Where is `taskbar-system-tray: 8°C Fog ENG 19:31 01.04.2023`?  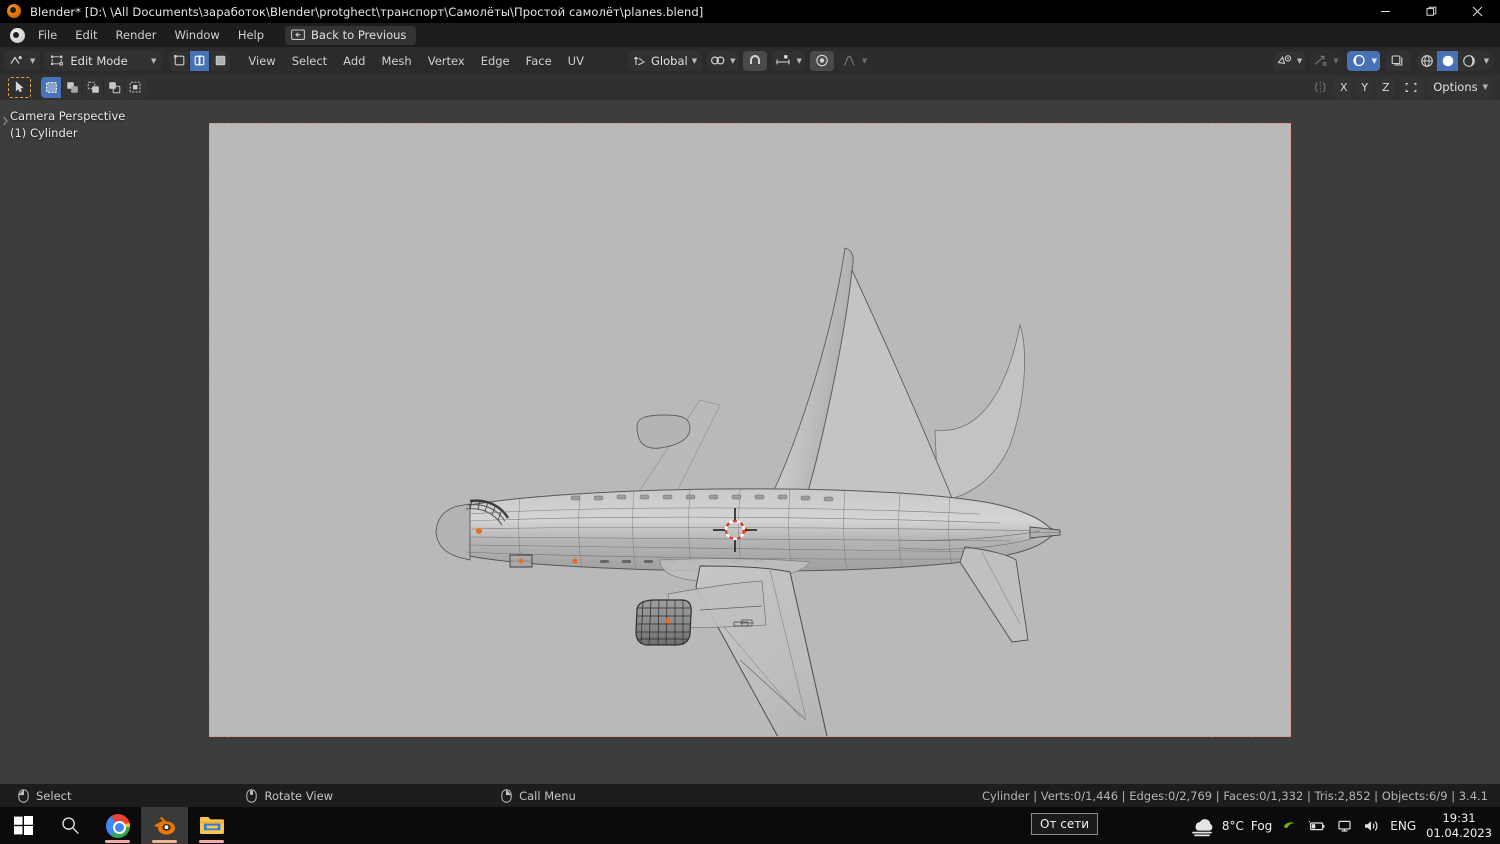
taskbar-system-tray: 8°C Fog ENG 19:31 01.04.2023 is located at coordinates (1341, 825).